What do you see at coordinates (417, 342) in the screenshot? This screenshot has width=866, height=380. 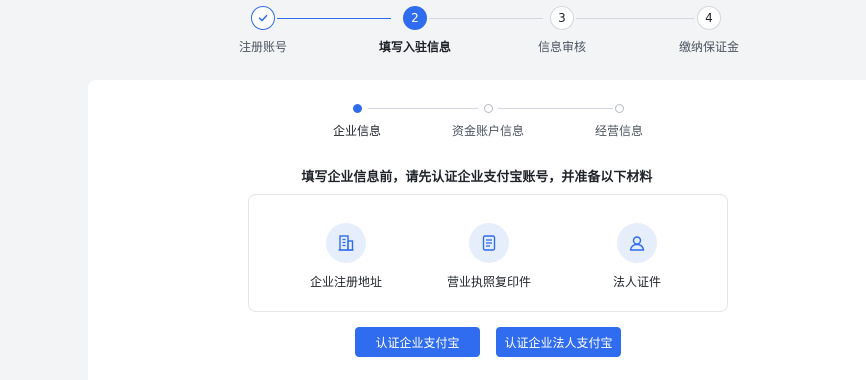 I see `verify-alipay-button: 认证企业支付宝` at bounding box center [417, 342].